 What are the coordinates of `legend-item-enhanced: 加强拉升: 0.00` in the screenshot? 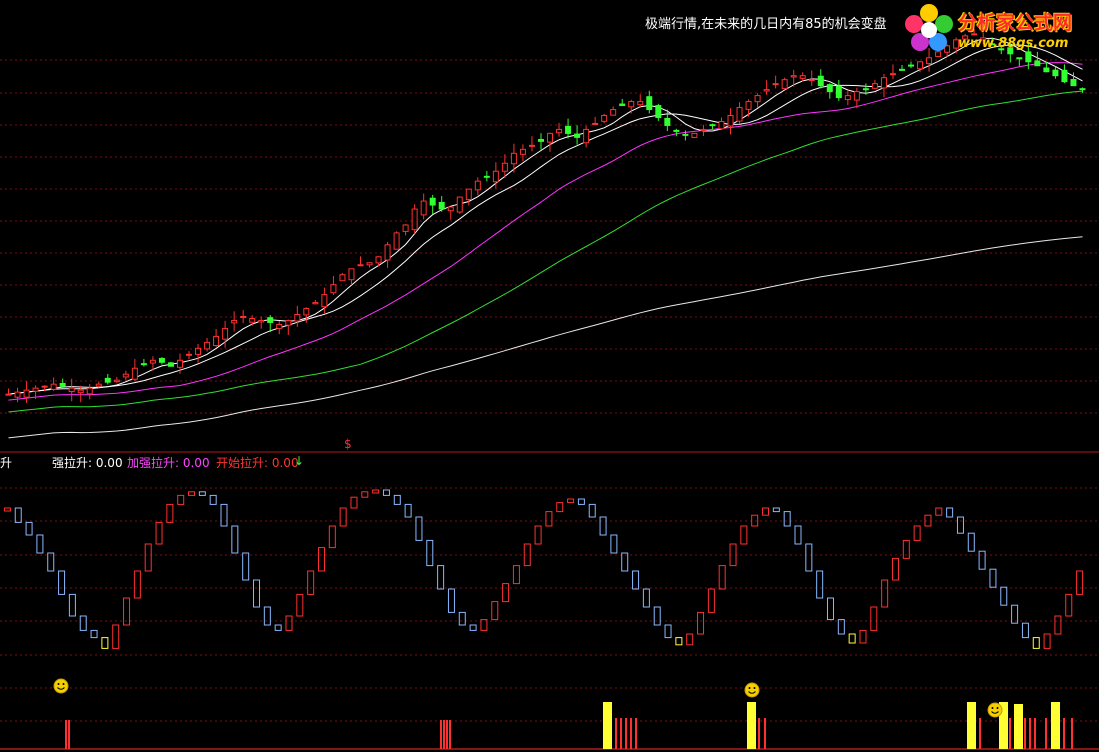 It's located at (168, 463).